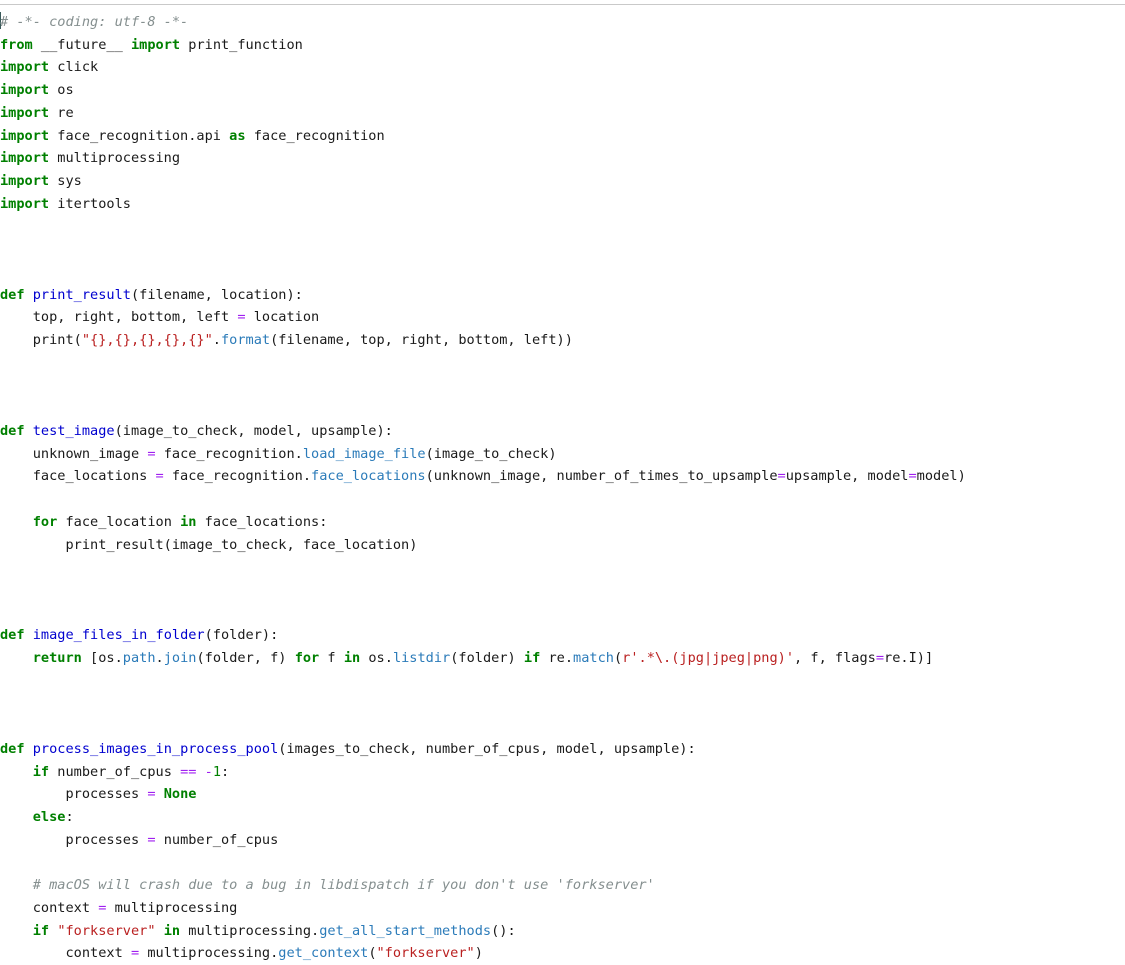  I want to click on code-token-o: ==, so click(188, 771).